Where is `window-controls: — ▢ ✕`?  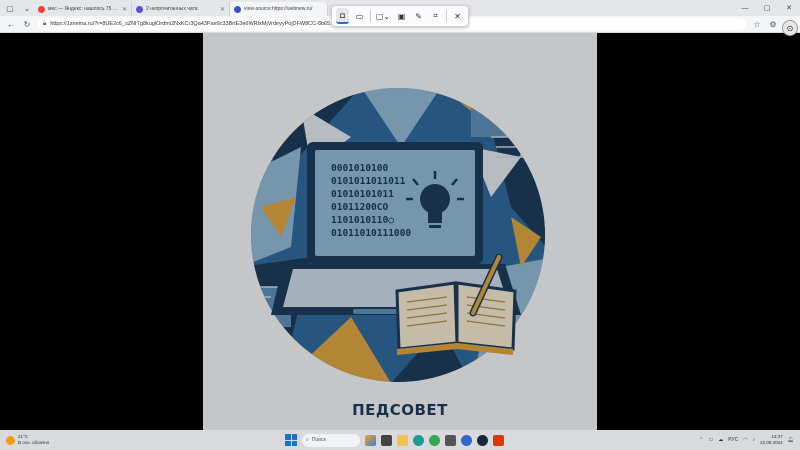 window-controls: — ▢ ✕ is located at coordinates (767, 8).